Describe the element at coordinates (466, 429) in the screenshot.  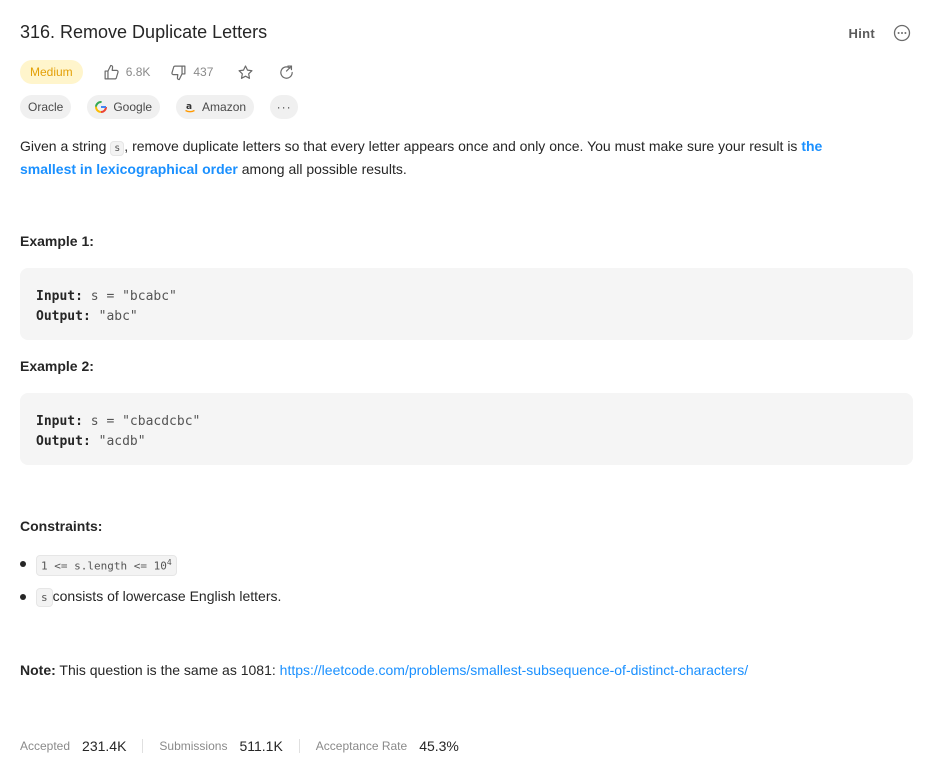
I see `example-2-block: Input: s = "cbacdcbc" Output: "acdb"` at that location.